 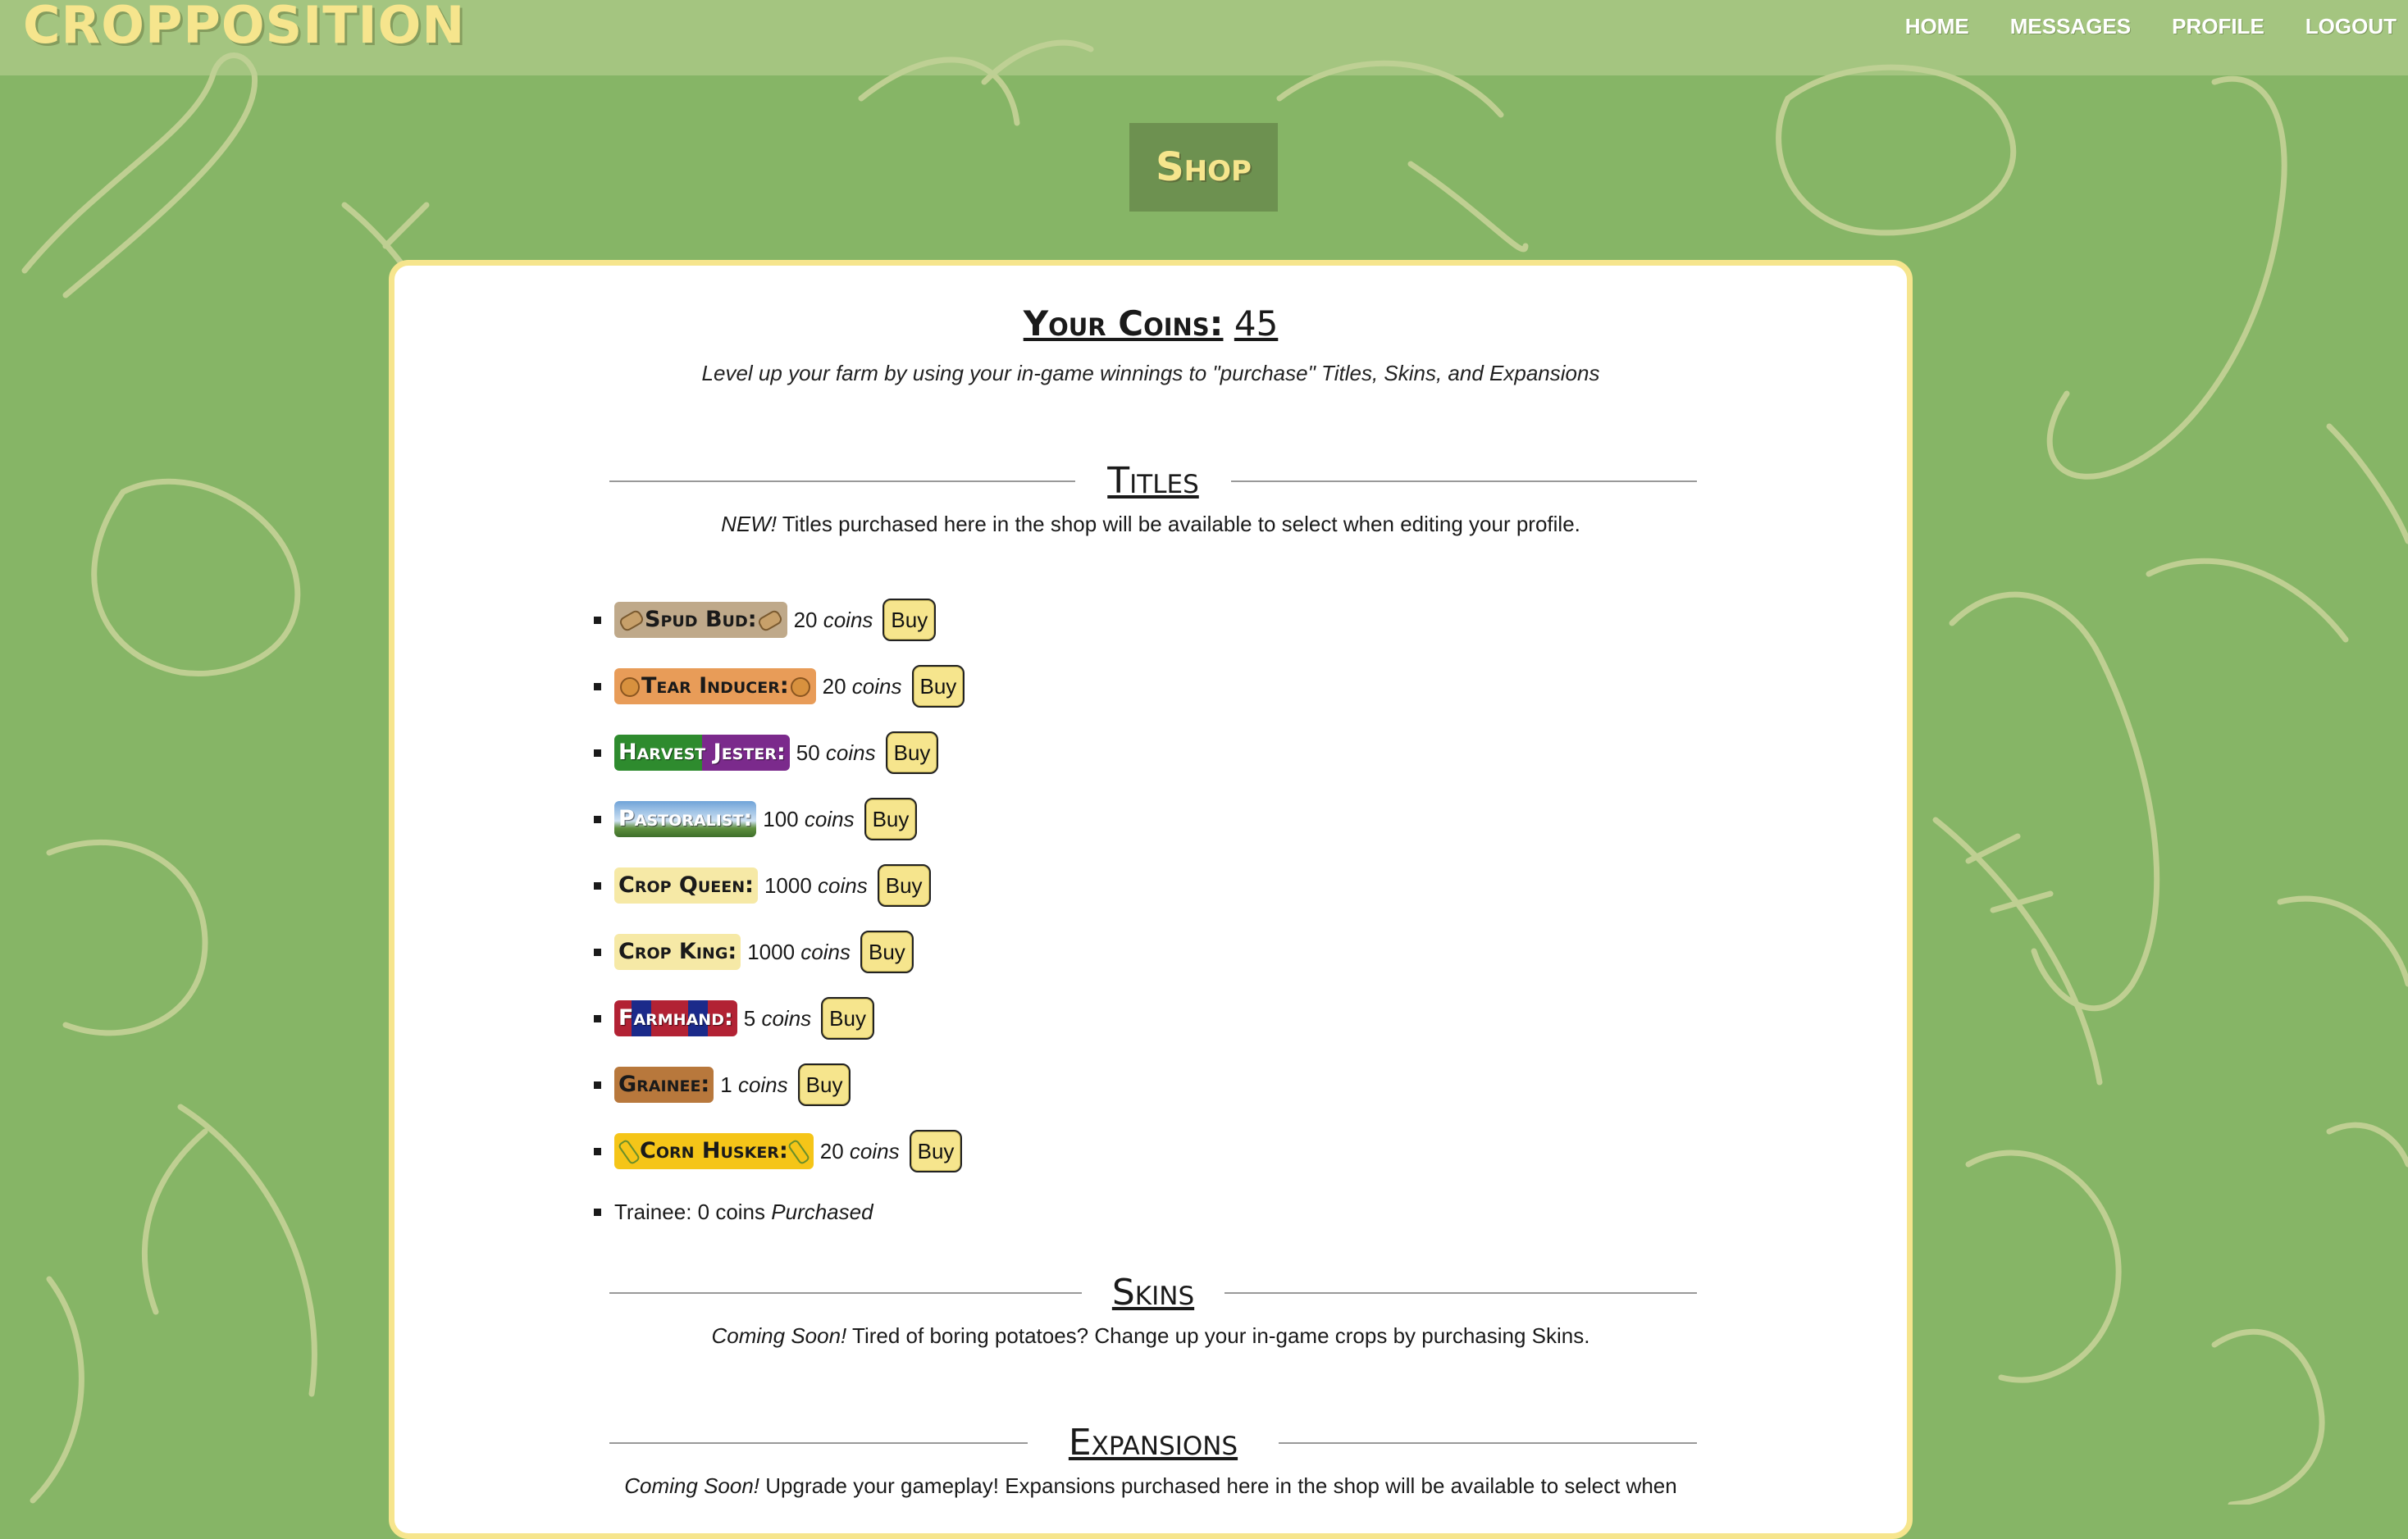 I want to click on price-value: 5, so click(x=749, y=1018).